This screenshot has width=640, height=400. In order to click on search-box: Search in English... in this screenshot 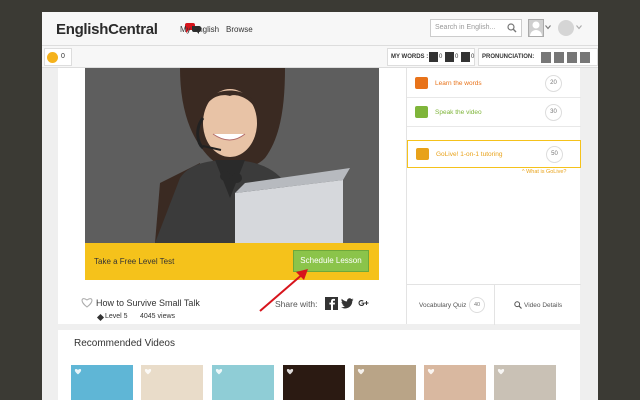, I will do `click(476, 28)`.